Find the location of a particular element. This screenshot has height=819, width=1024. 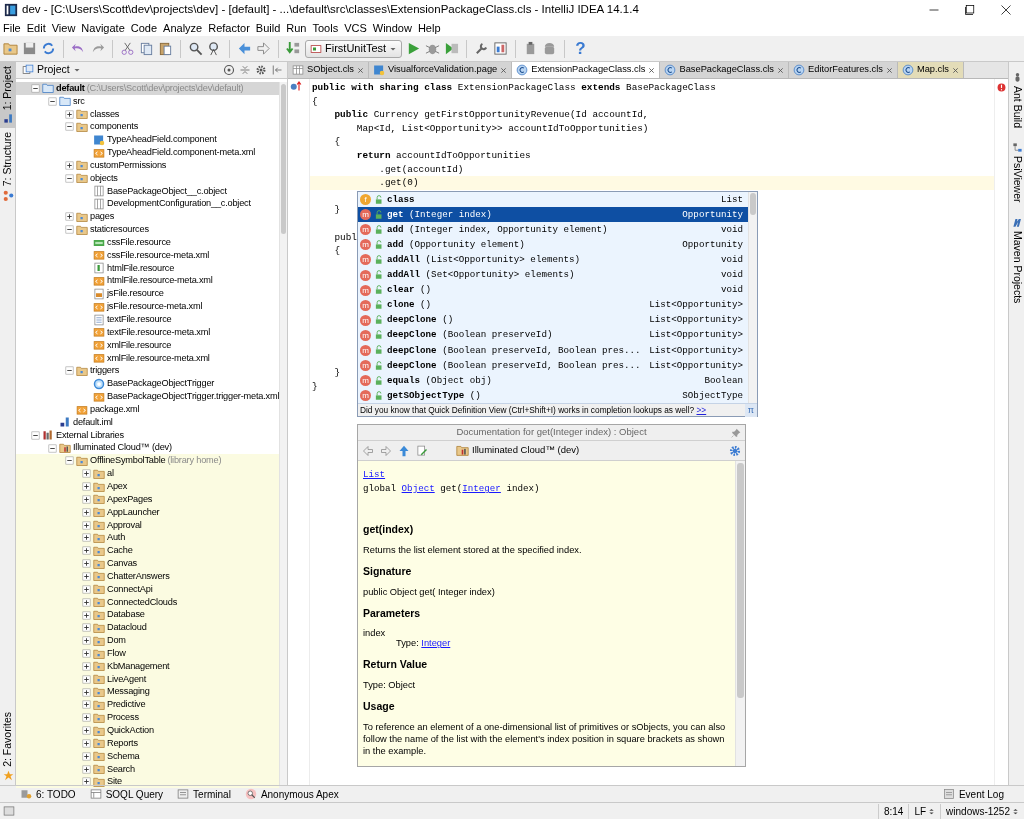

completion-item: m equals (Object obj) Boolean is located at coordinates (553, 381).